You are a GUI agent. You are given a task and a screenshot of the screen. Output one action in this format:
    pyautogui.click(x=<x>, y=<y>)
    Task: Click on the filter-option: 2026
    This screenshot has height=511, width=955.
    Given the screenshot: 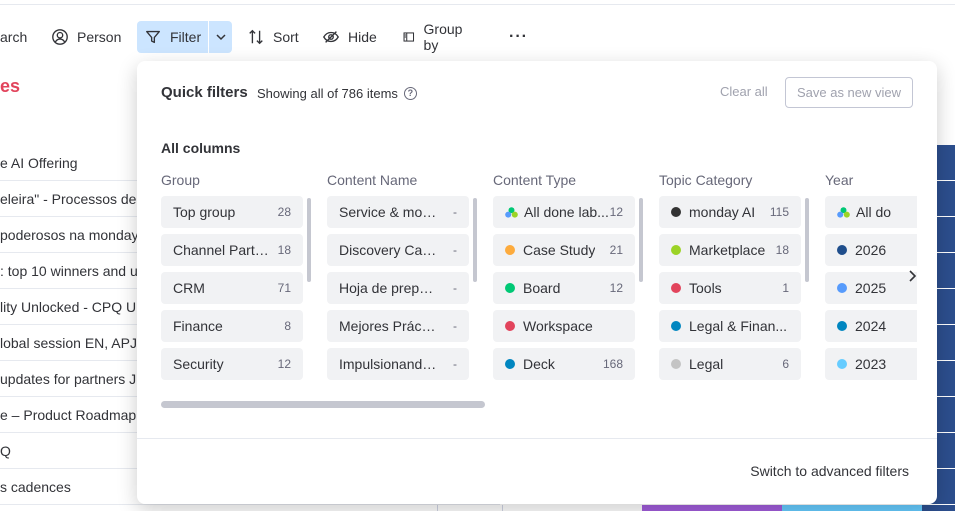 What is the action you would take?
    pyautogui.click(x=871, y=250)
    